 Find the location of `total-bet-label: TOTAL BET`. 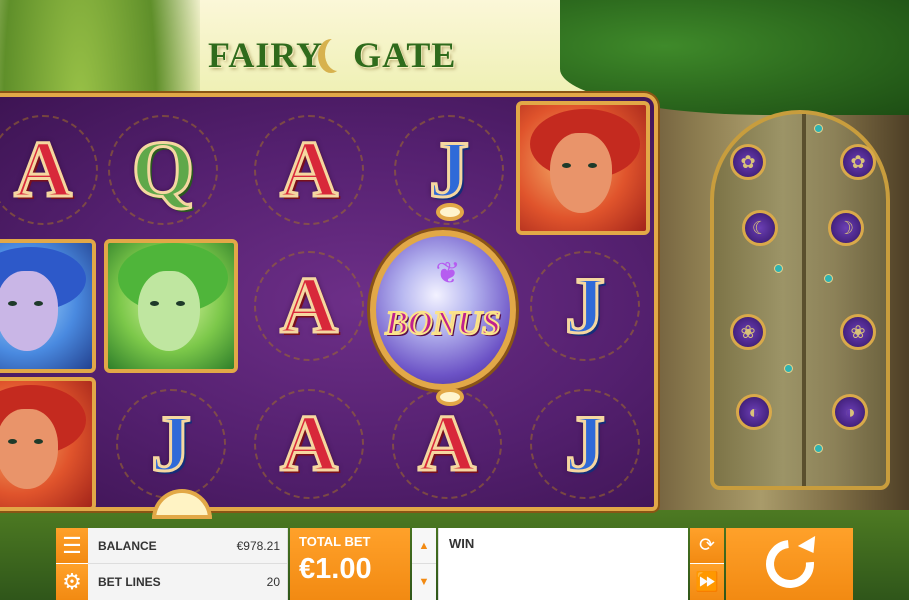

total-bet-label: TOTAL BET is located at coordinates (335, 541).